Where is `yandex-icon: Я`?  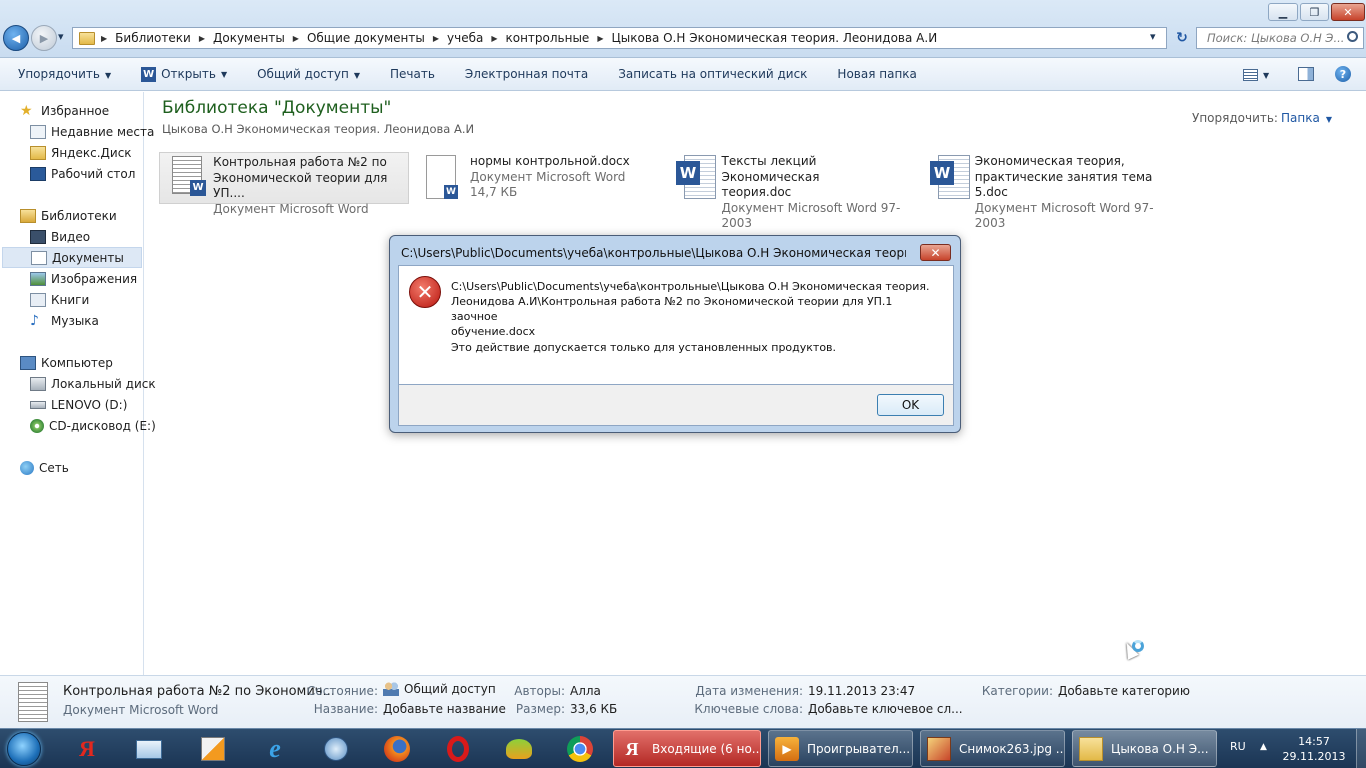 yandex-icon: Я is located at coordinates (632, 748).